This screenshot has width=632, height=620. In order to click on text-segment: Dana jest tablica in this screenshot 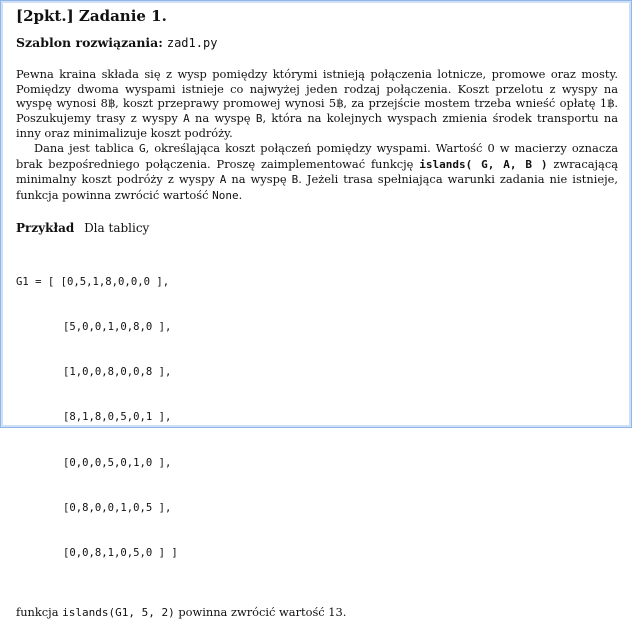, I will do `click(87, 147)`.